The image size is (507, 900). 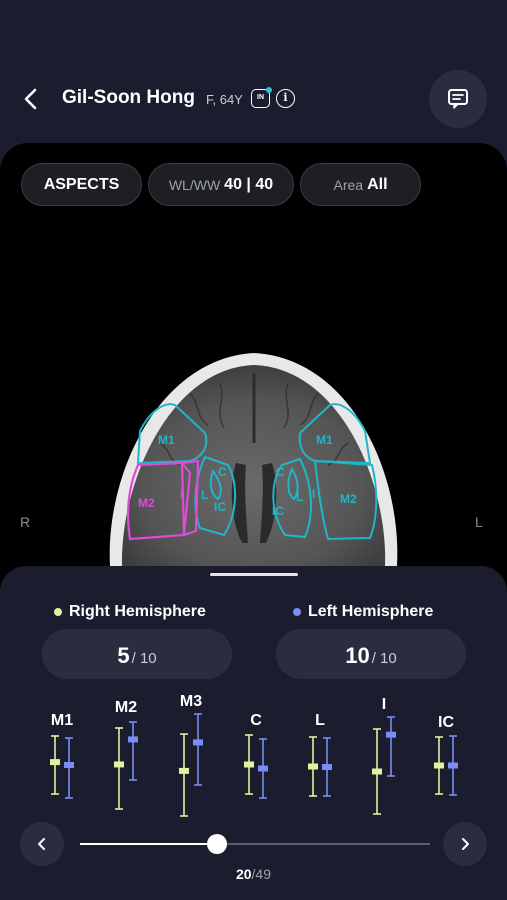 What do you see at coordinates (128, 97) in the screenshot?
I see `patient-name: Gil-Soon Hong` at bounding box center [128, 97].